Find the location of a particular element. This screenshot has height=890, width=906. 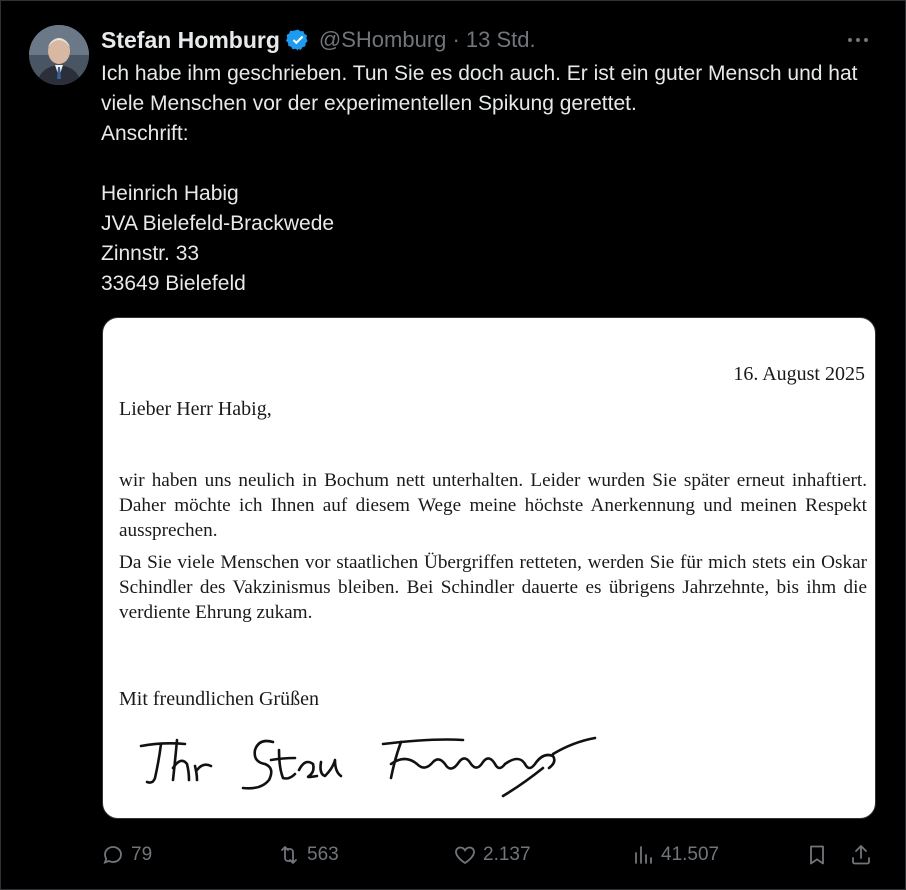

letter-closing: Mit freundlichen Grüßen is located at coordinates (219, 699).